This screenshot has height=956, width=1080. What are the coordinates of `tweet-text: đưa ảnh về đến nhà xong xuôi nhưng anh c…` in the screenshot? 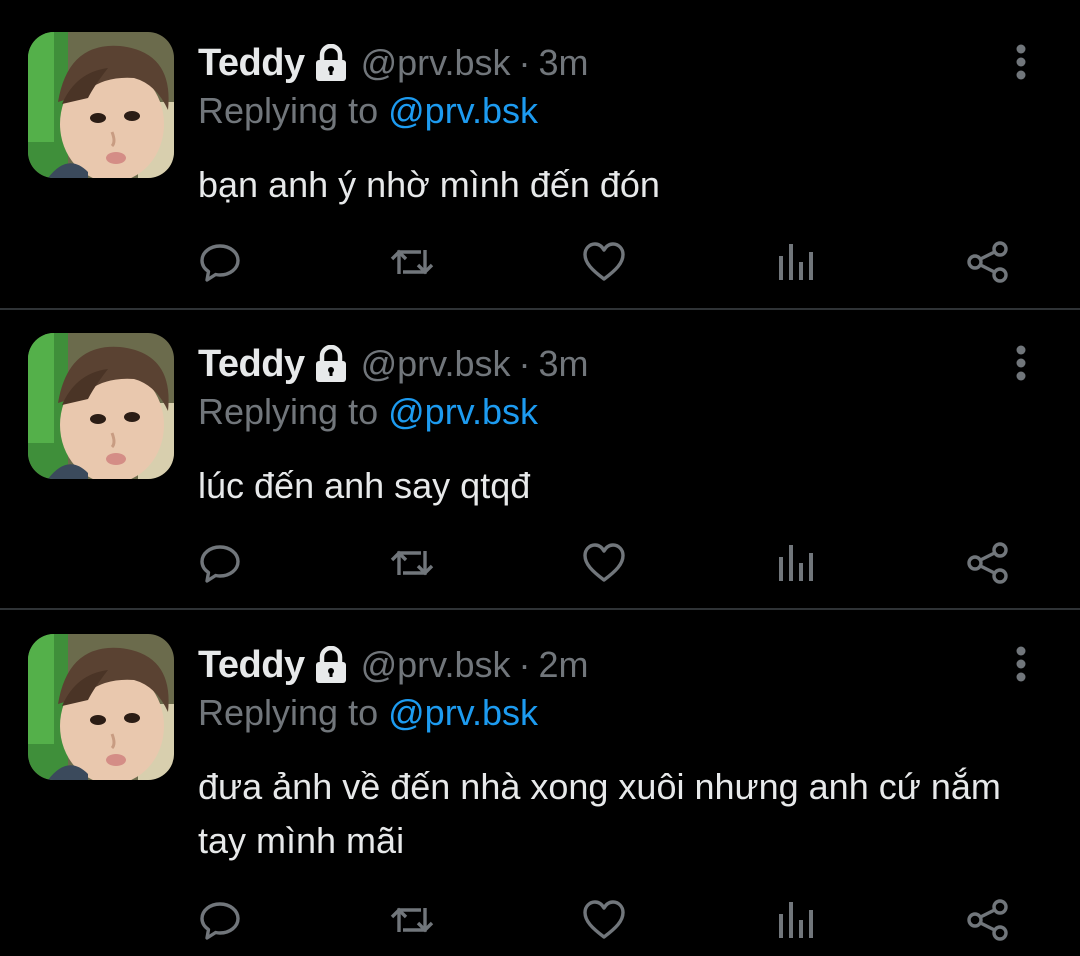 It's located at (599, 813).